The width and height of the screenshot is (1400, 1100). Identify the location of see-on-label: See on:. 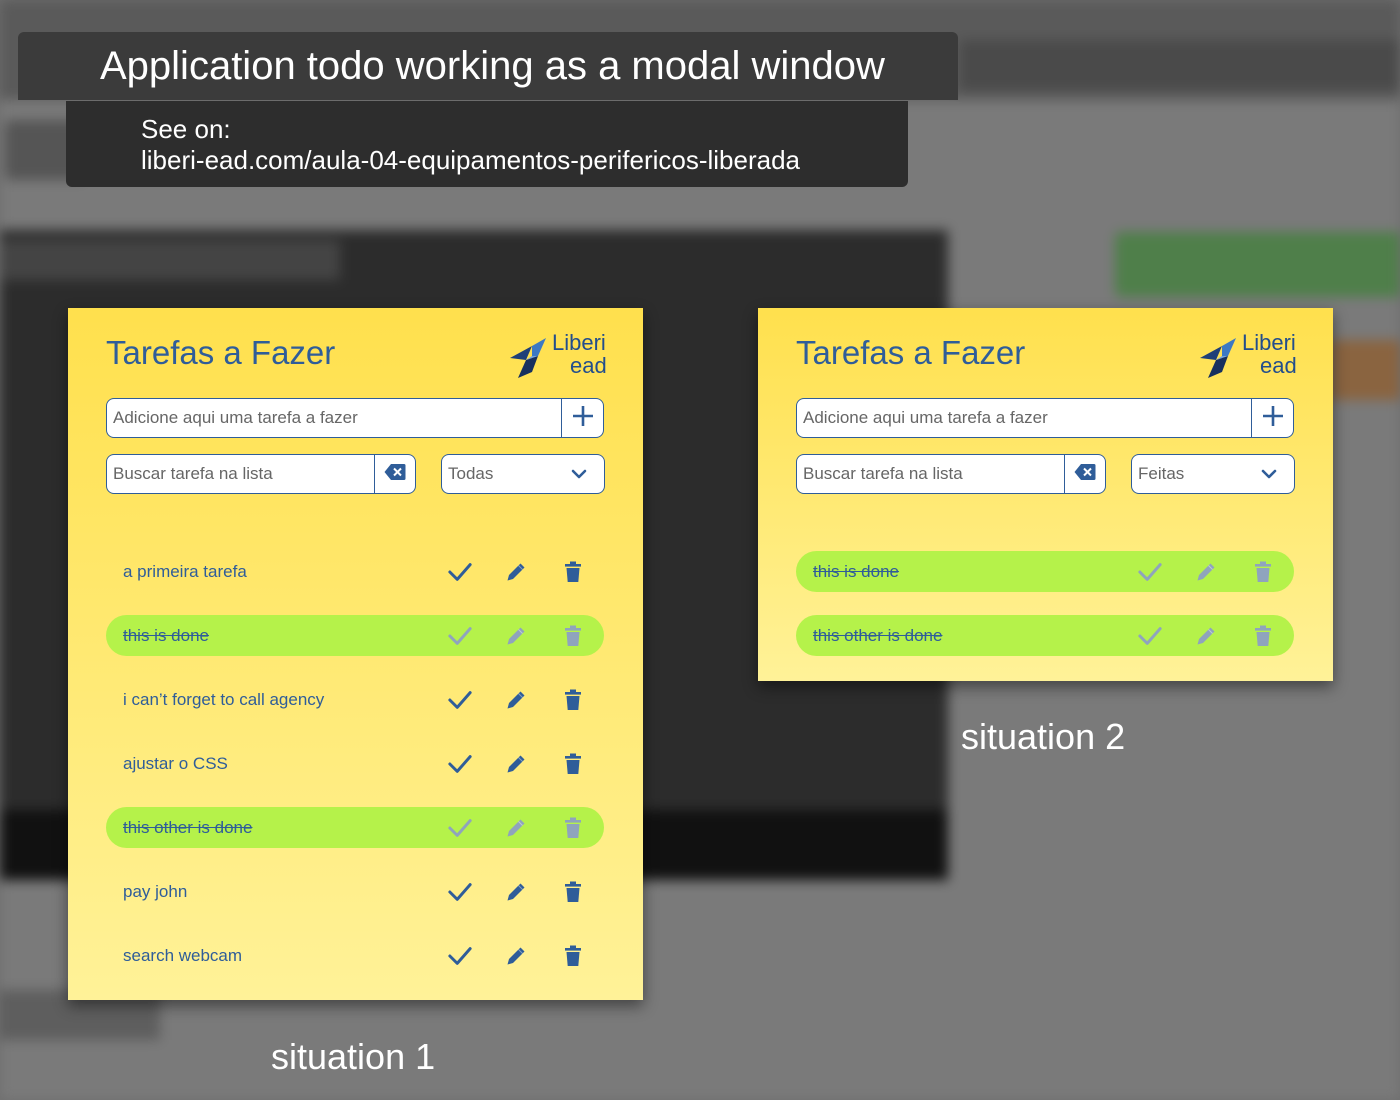
(186, 129).